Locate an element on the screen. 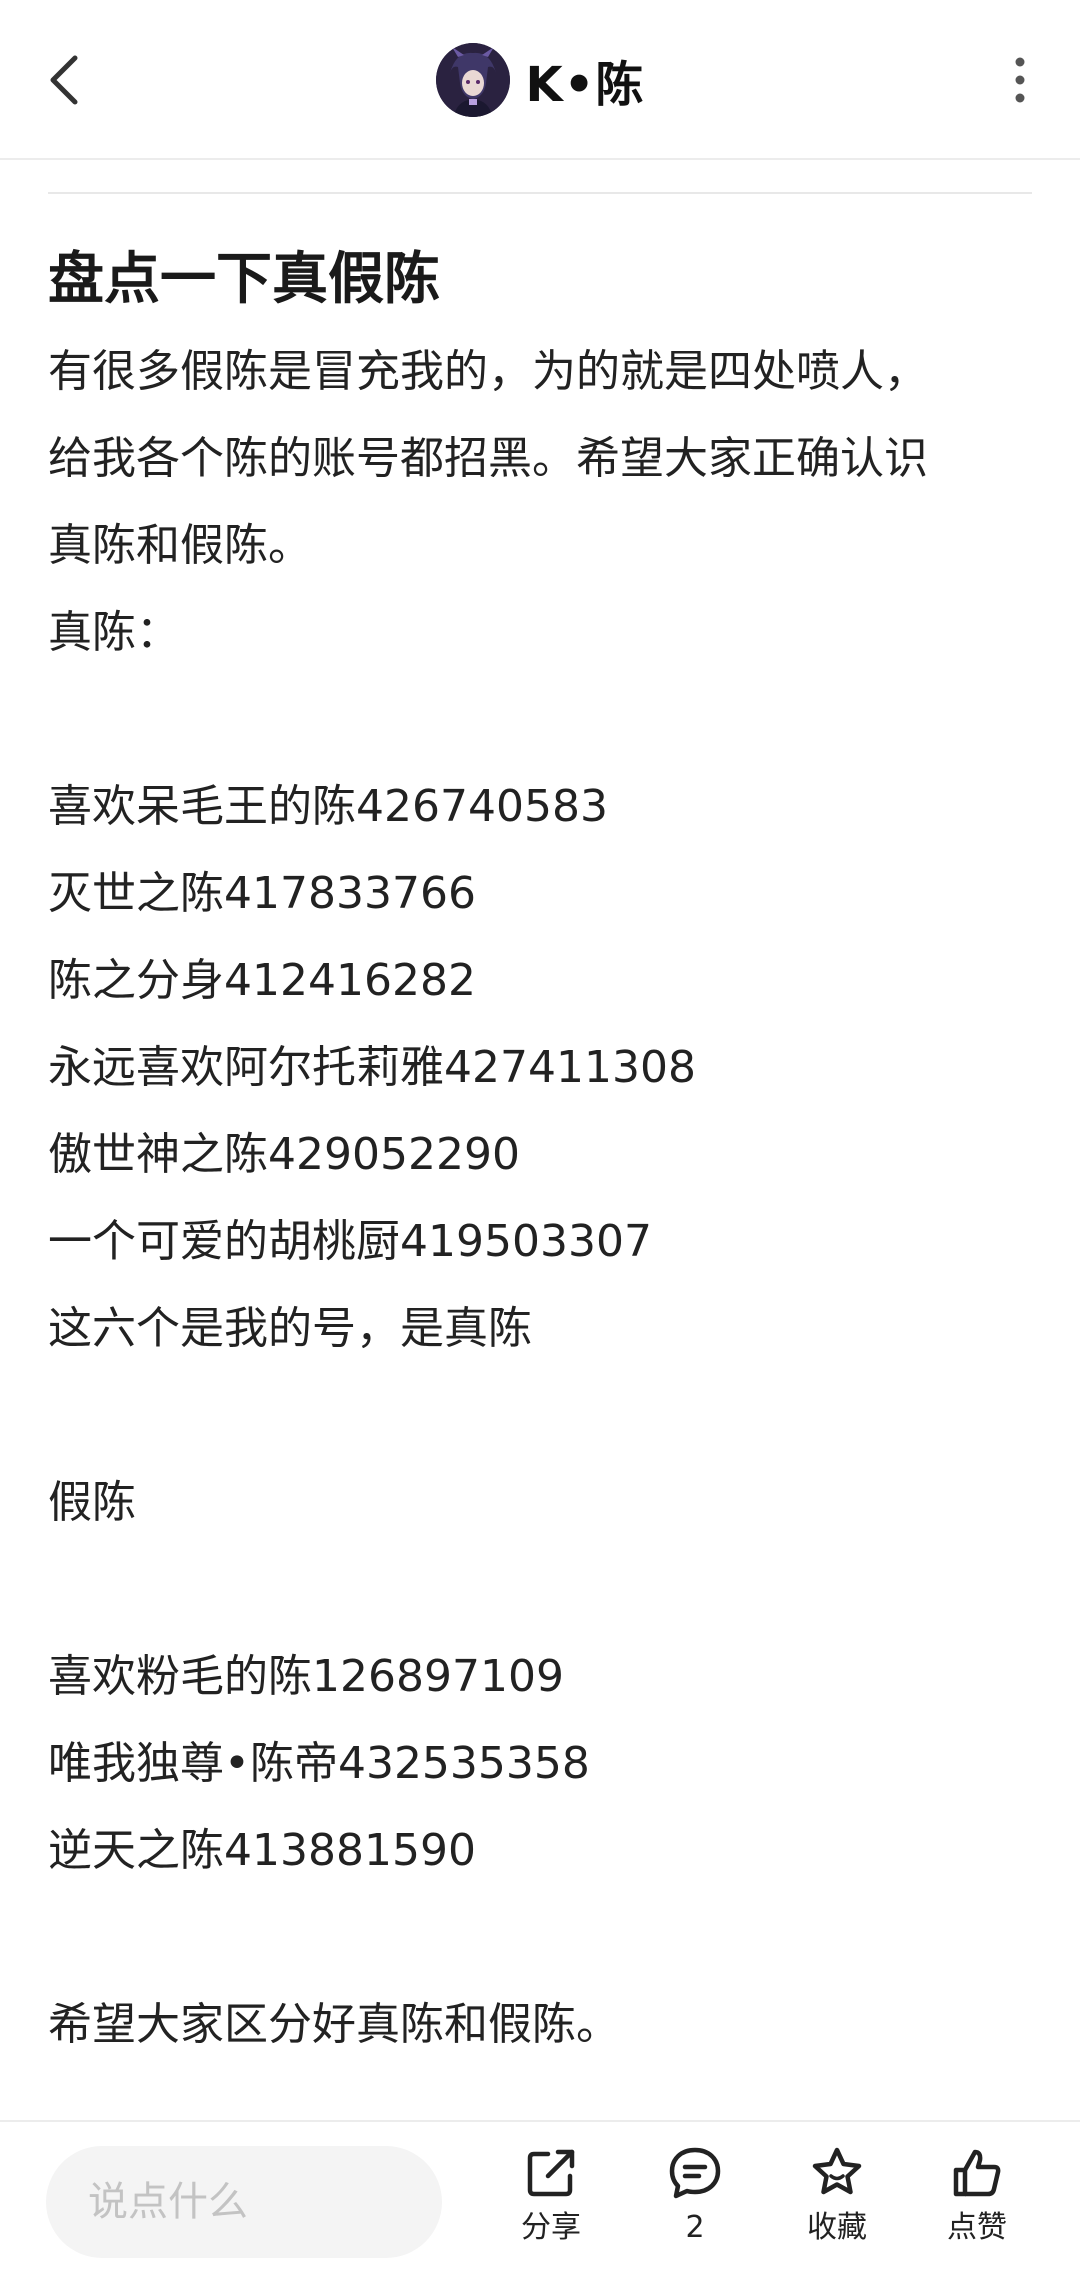 Image resolution: width=1080 pixels, height=2280 pixels. real-account-item: 一个可爱的胡桃厨419503307 is located at coordinates (350, 1241).